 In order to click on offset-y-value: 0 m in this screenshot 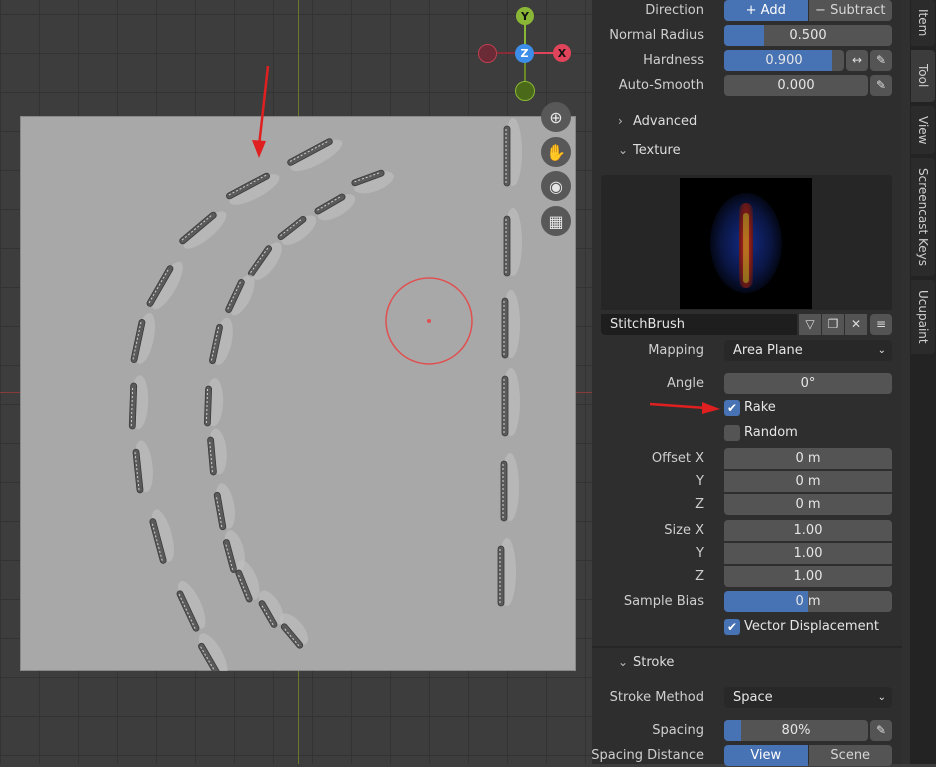, I will do `click(808, 481)`.